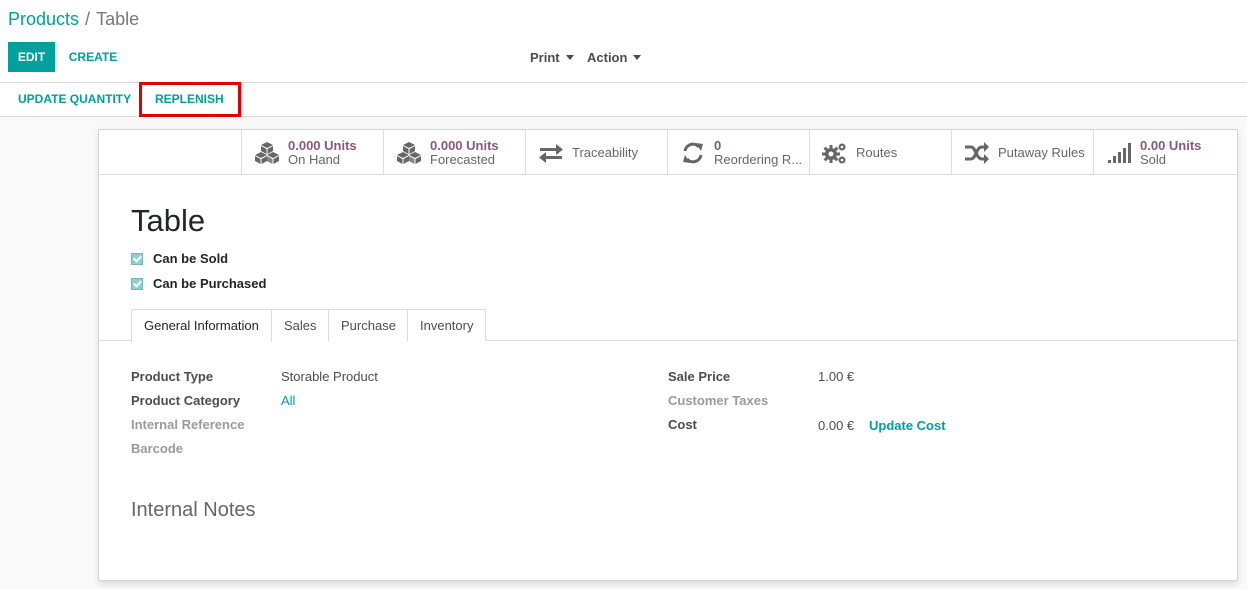 This screenshot has height=589, width=1247. What do you see at coordinates (623, 41) in the screenshot?
I see `control-panel: Products / Table EDIT CREATE Print Action` at bounding box center [623, 41].